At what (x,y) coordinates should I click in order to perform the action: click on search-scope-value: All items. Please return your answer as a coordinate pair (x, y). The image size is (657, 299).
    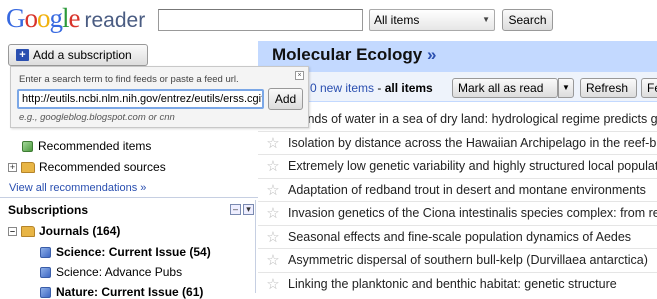
    Looking at the image, I should click on (397, 20).